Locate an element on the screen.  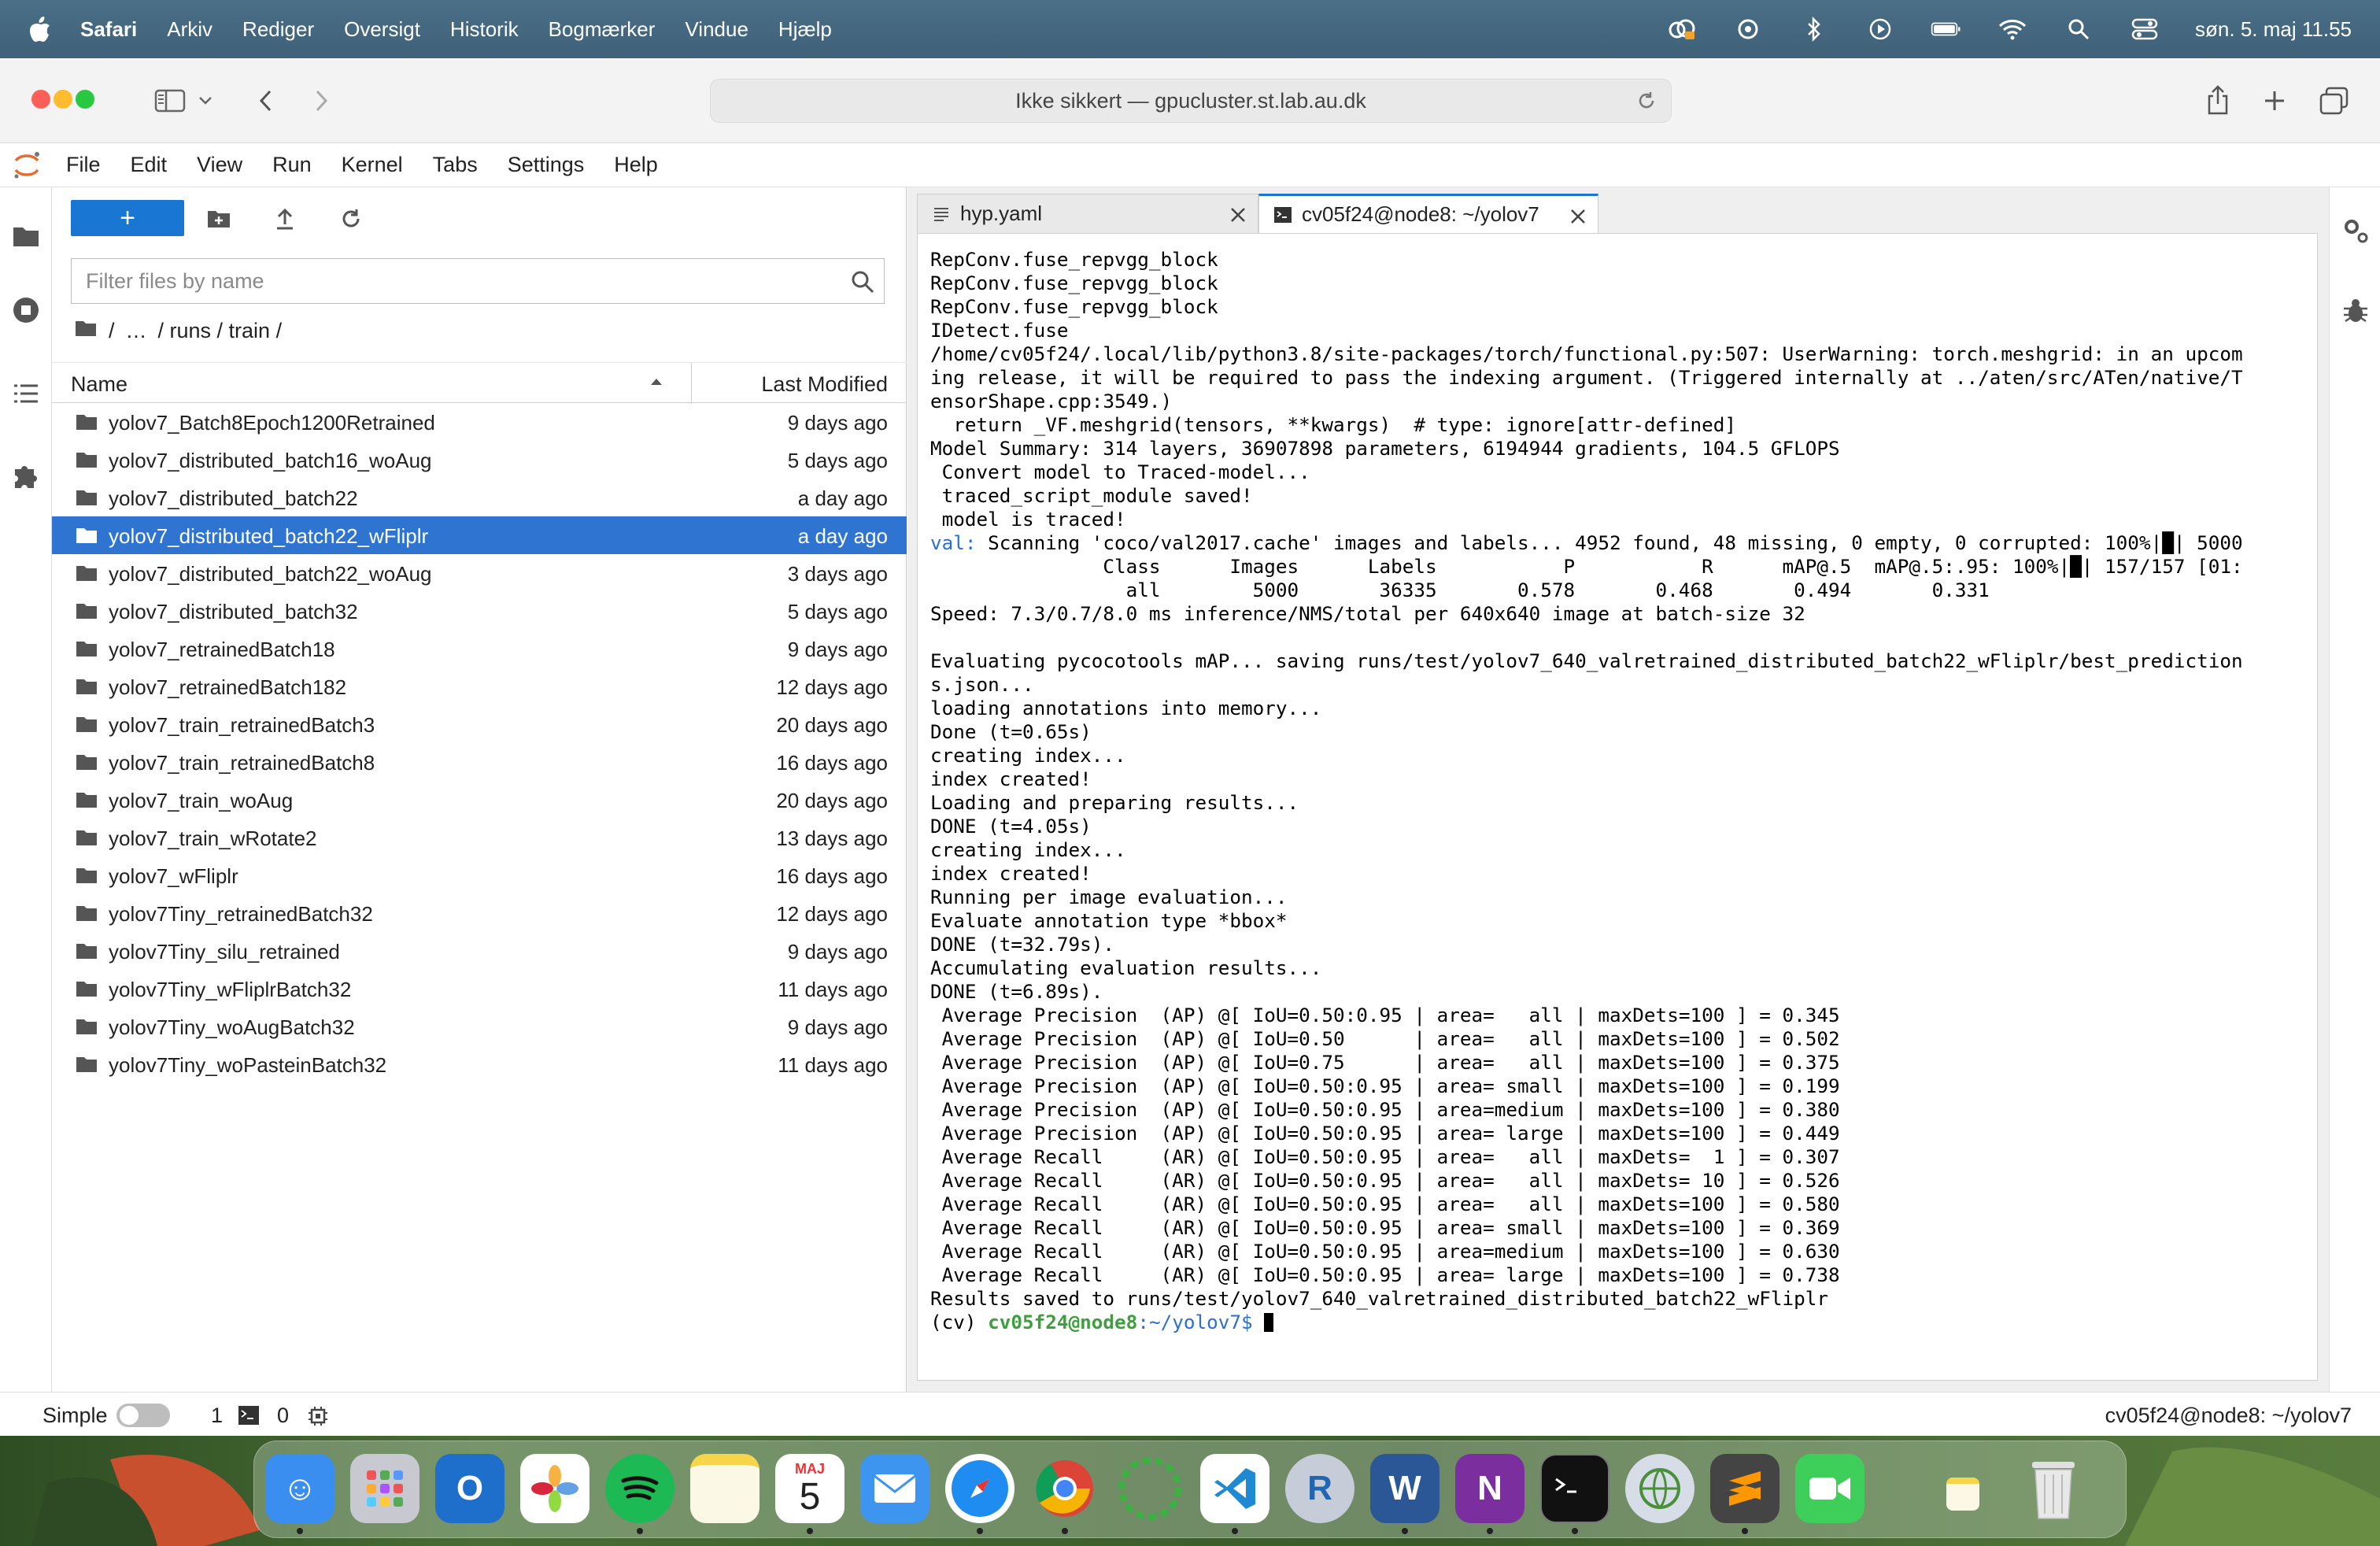
active-session-label: cv05f24@node8: ~/yolov7 is located at coordinates (2228, 1416).